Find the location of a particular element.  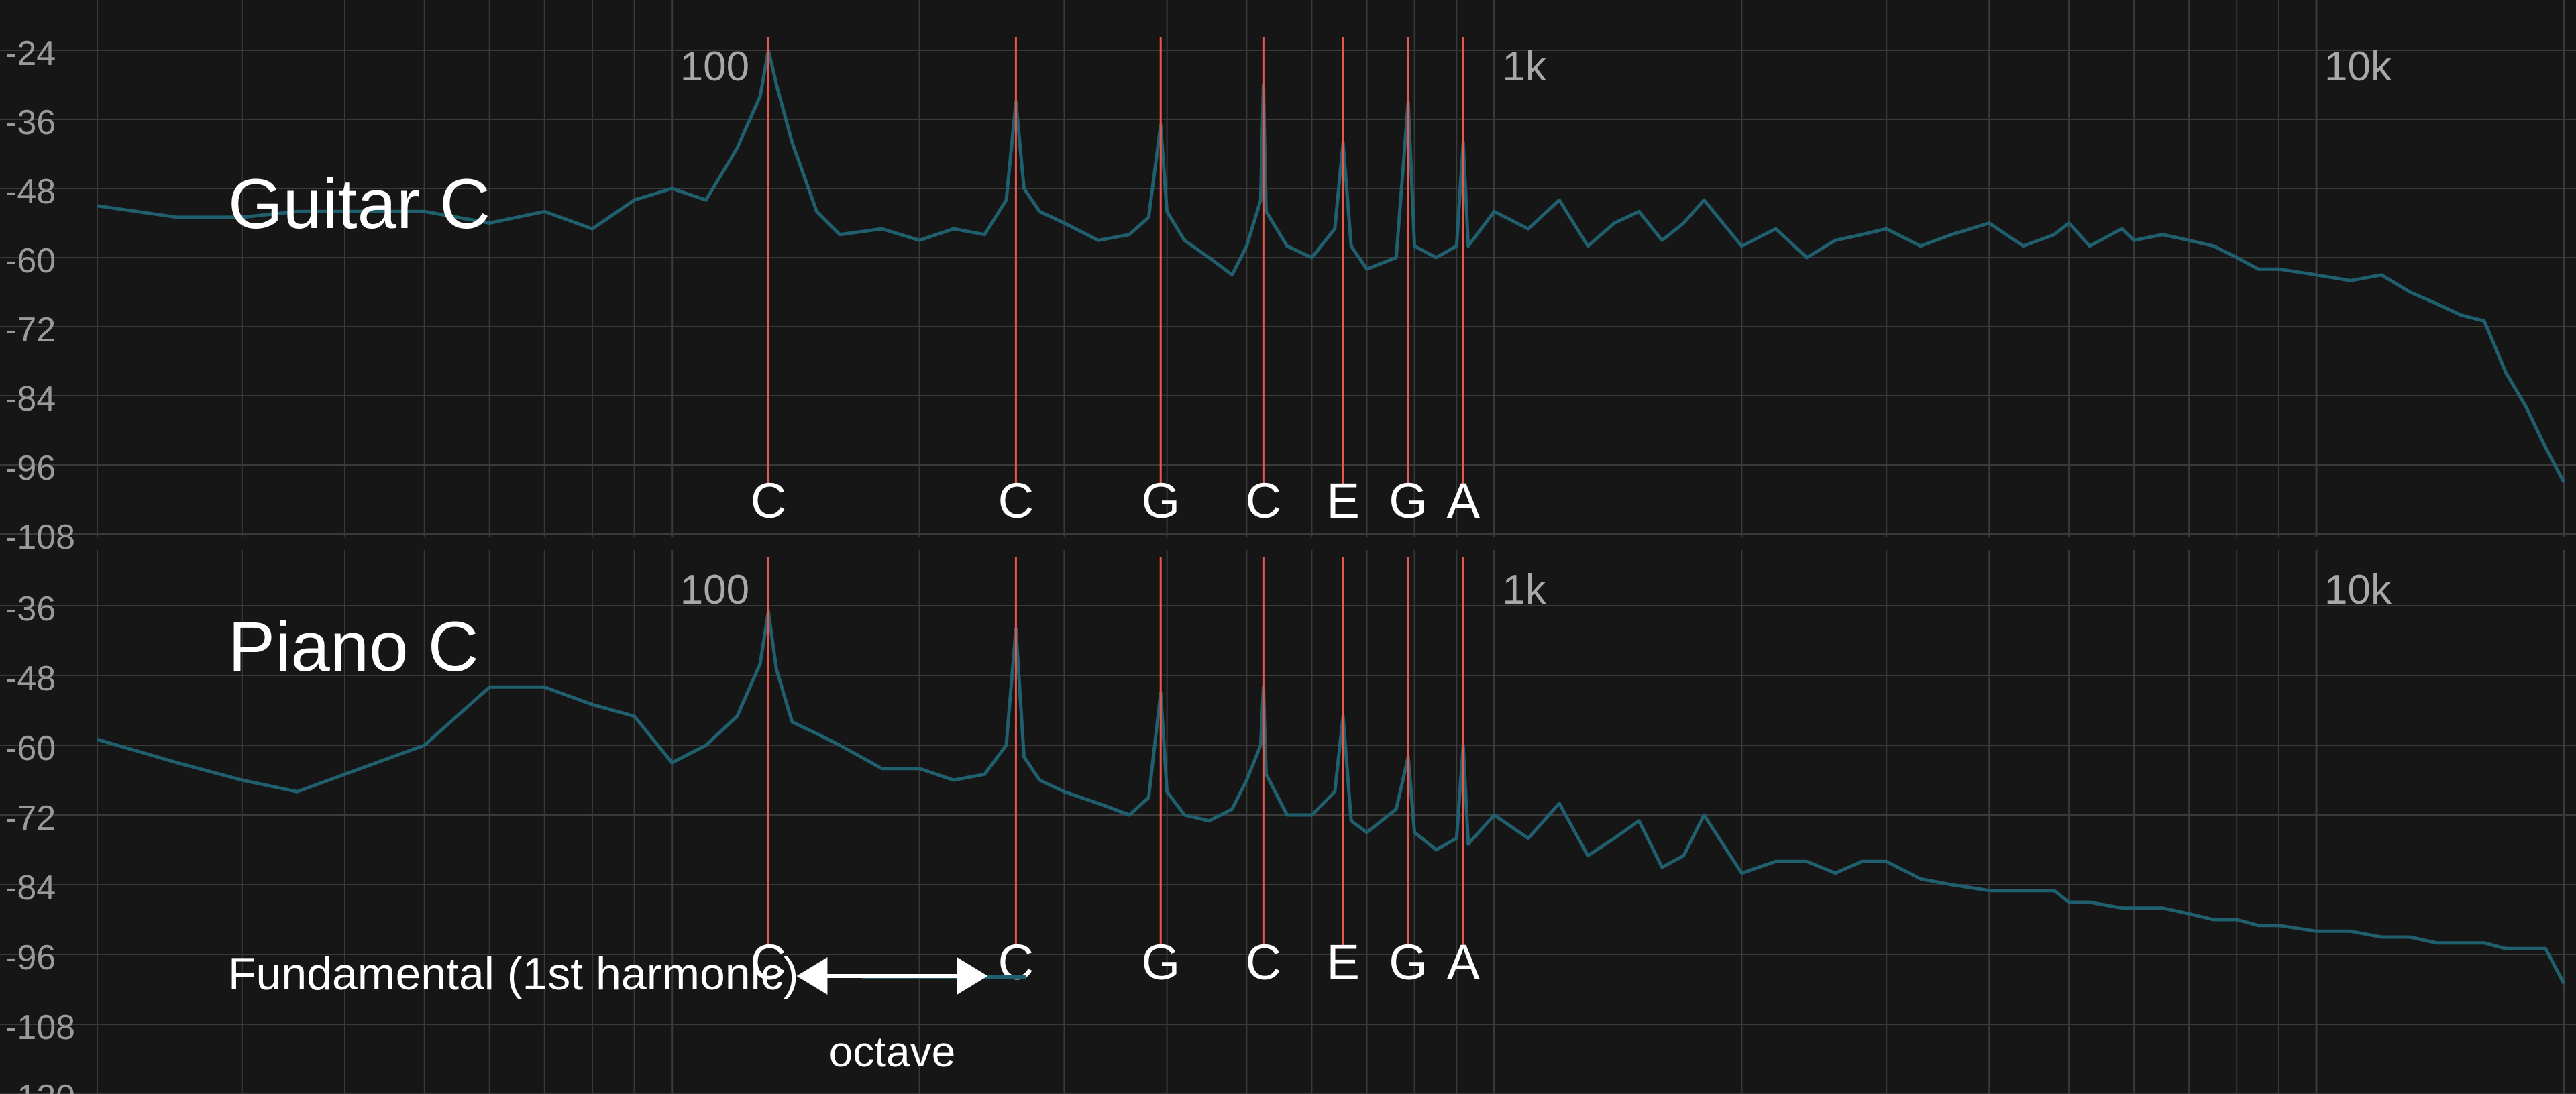

legend-label: Fundamental (1st harmonic) is located at coordinates (513, 973).